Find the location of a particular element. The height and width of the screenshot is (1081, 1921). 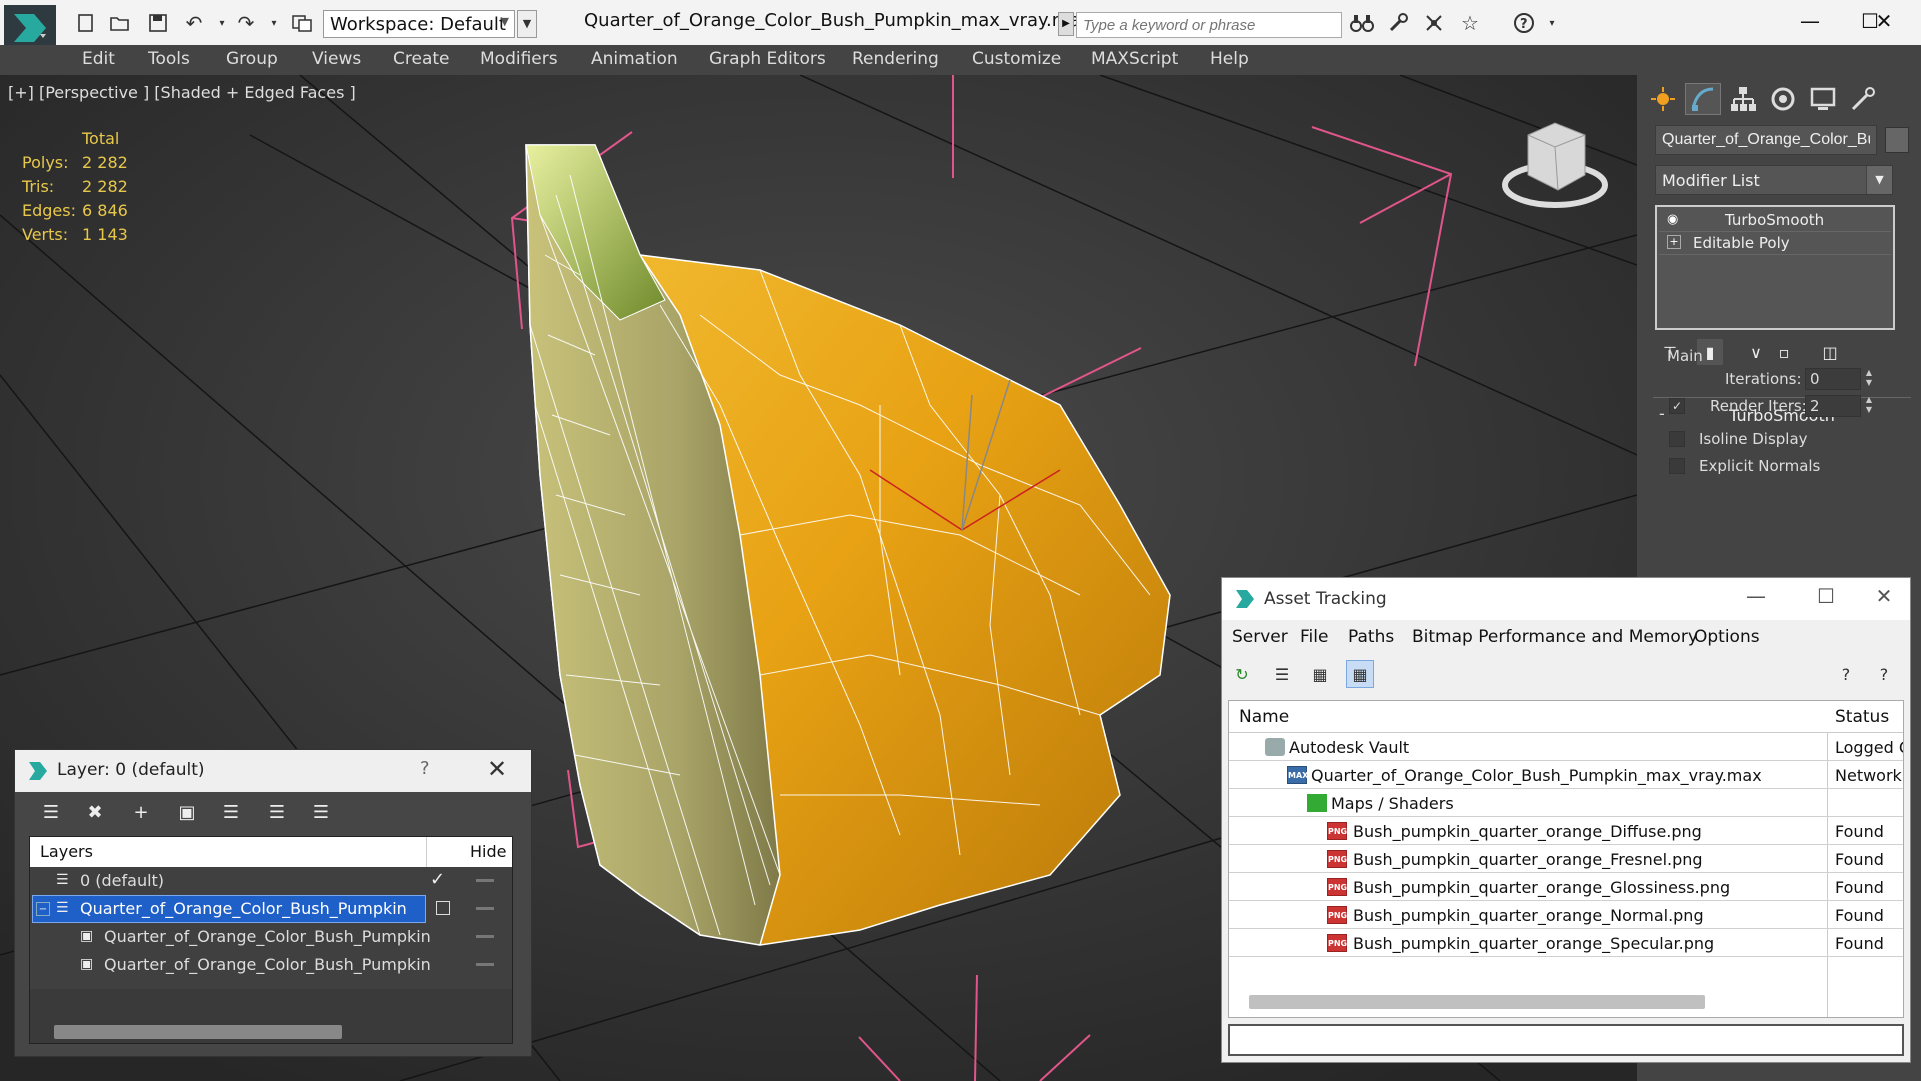

object-name-input is located at coordinates (1766, 140).